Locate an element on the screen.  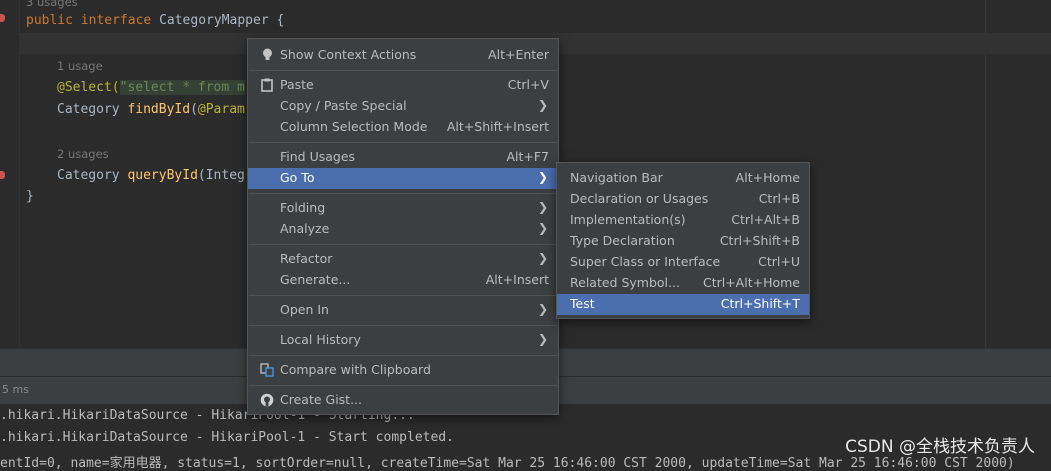
submenu-item-related-symbol: Related Symbol... Ctrl+Alt+Home is located at coordinates (683, 283).